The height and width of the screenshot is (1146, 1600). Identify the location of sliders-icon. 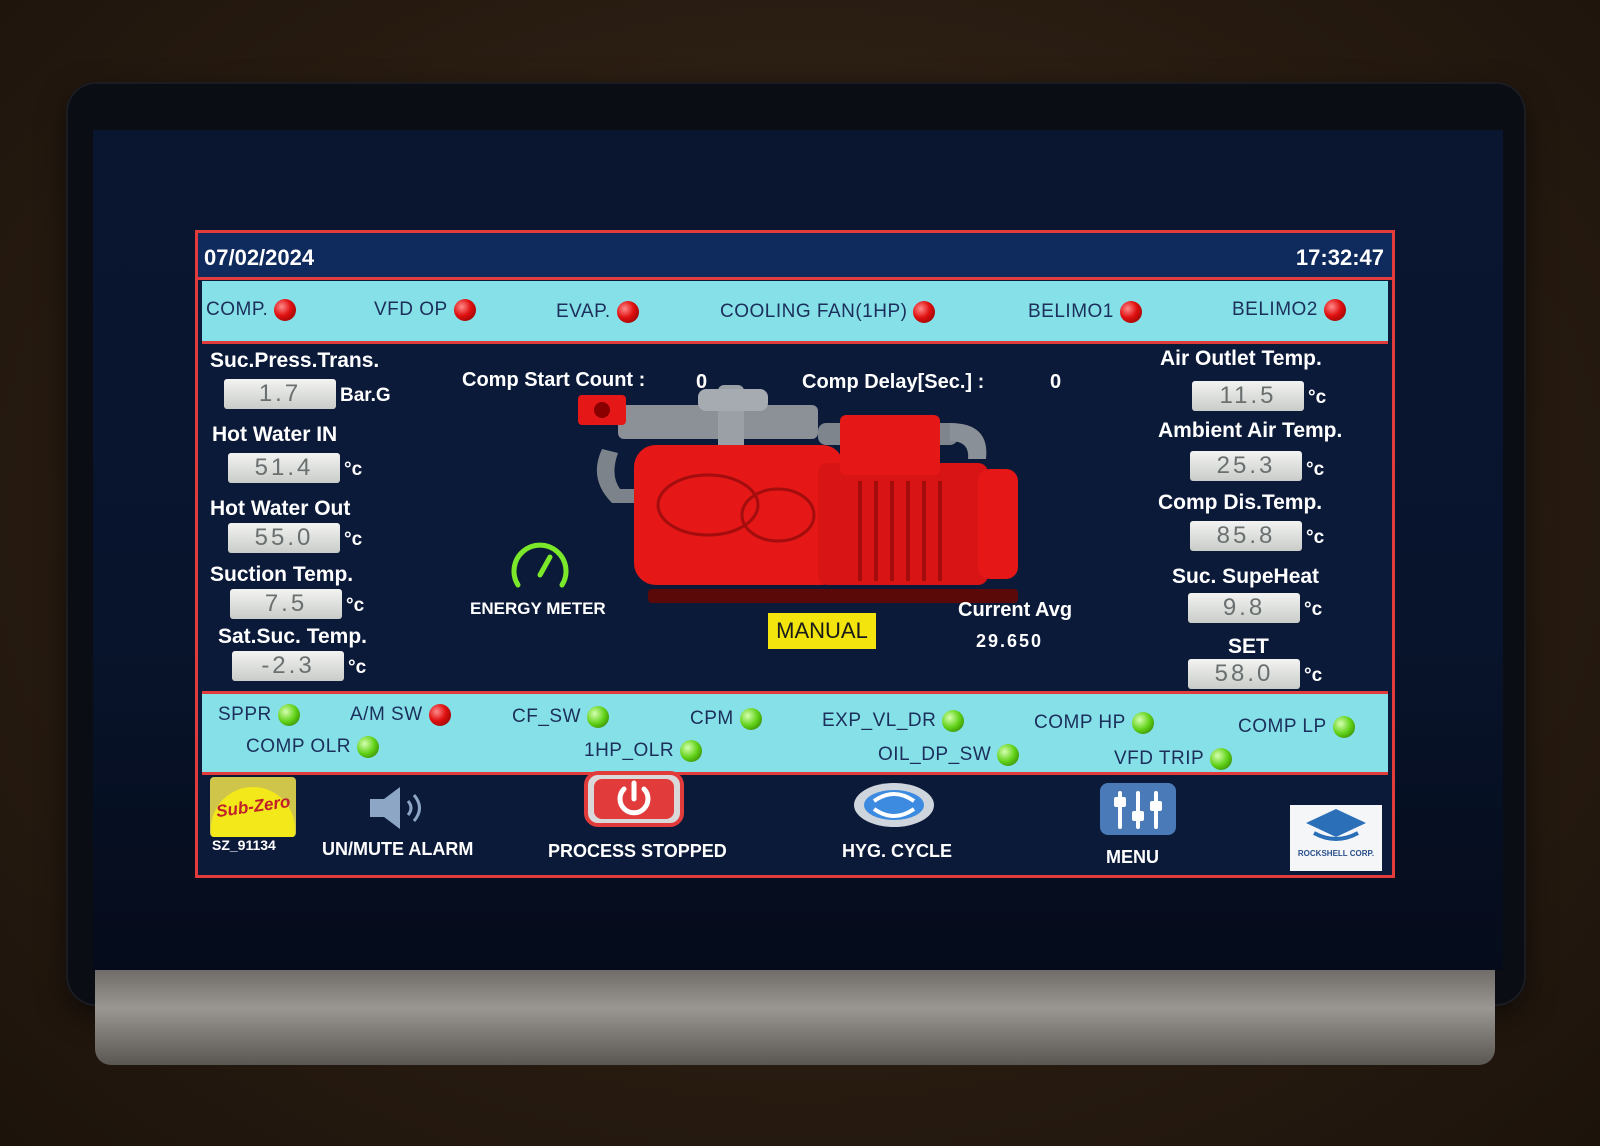
(1138, 809).